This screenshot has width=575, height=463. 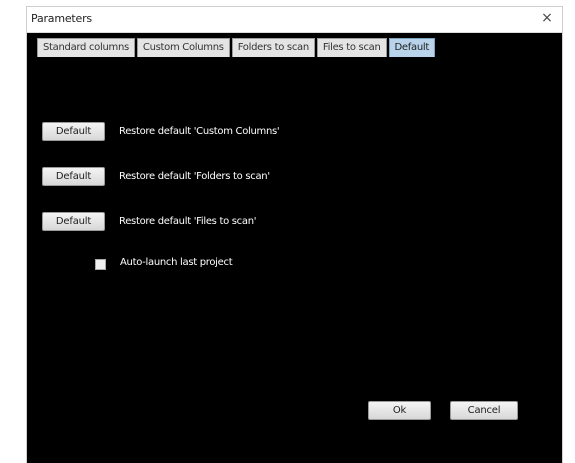 I want to click on auto-launch-checkbox, so click(x=100, y=264).